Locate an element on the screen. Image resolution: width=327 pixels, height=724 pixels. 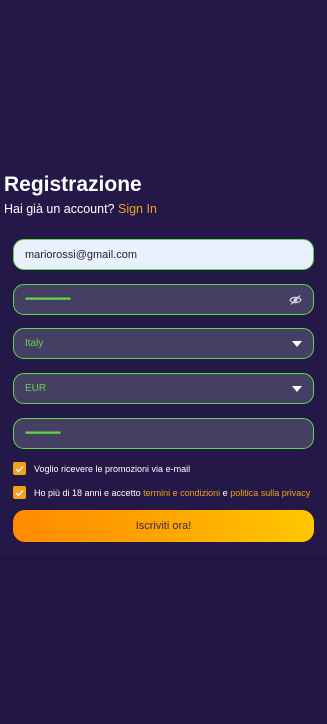
signup-submit-button: Iscriviti ora! is located at coordinates (163, 526).